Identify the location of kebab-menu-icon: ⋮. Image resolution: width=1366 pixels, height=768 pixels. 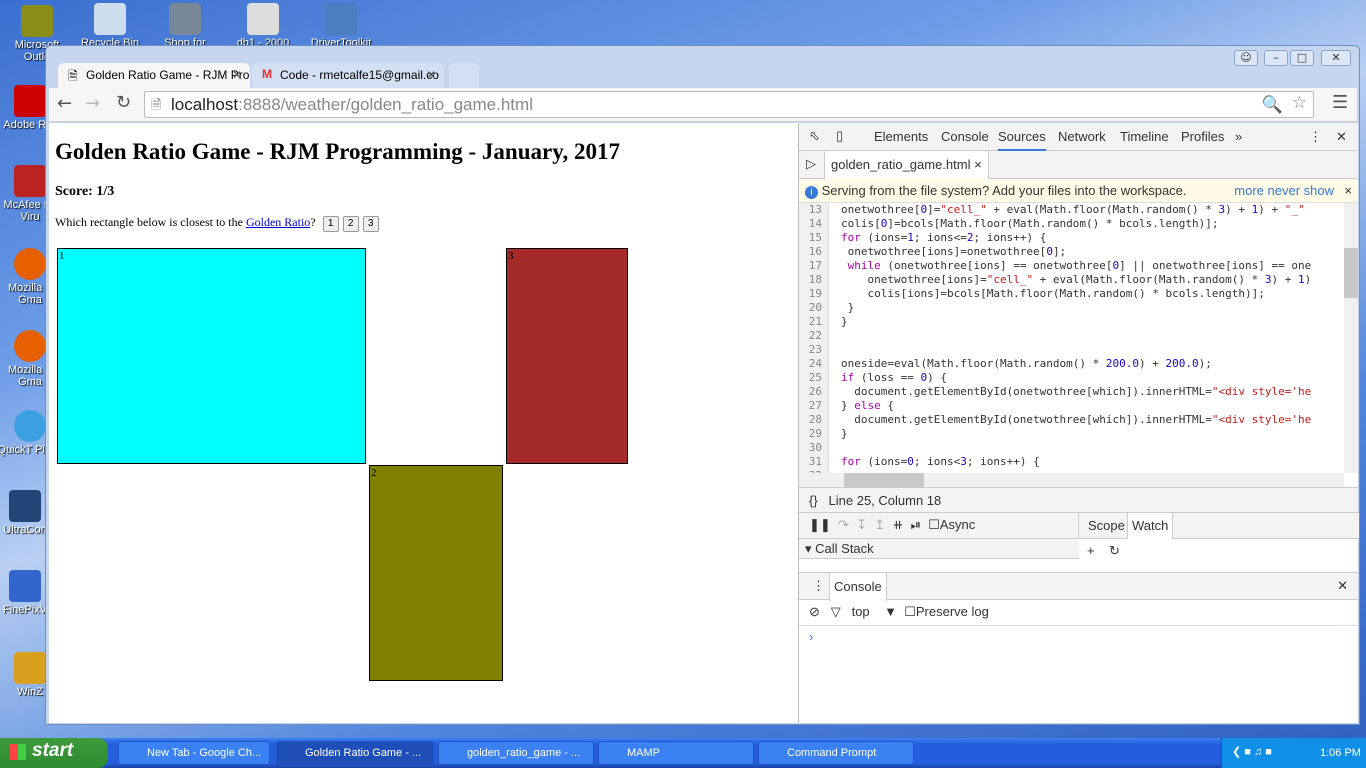
(1315, 137).